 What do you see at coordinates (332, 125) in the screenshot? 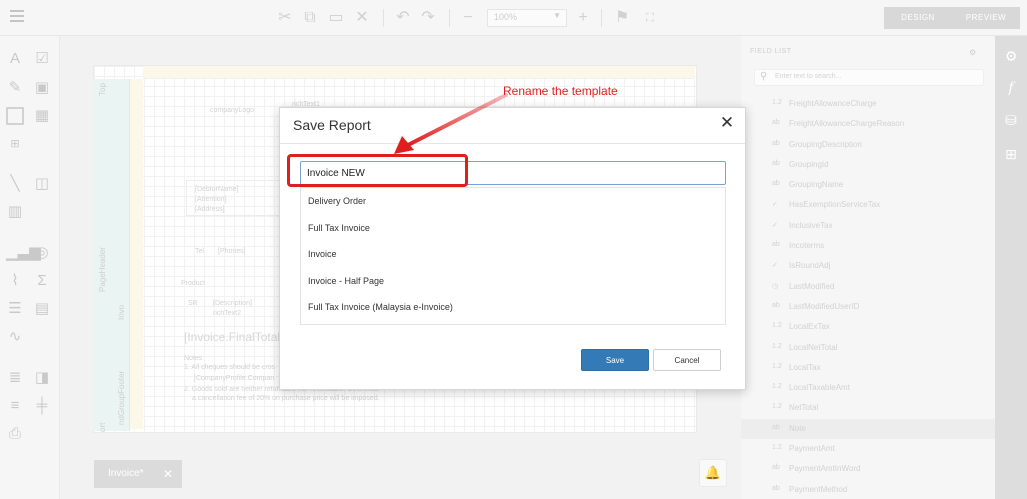
I see `dialog-title: Save Report` at bounding box center [332, 125].